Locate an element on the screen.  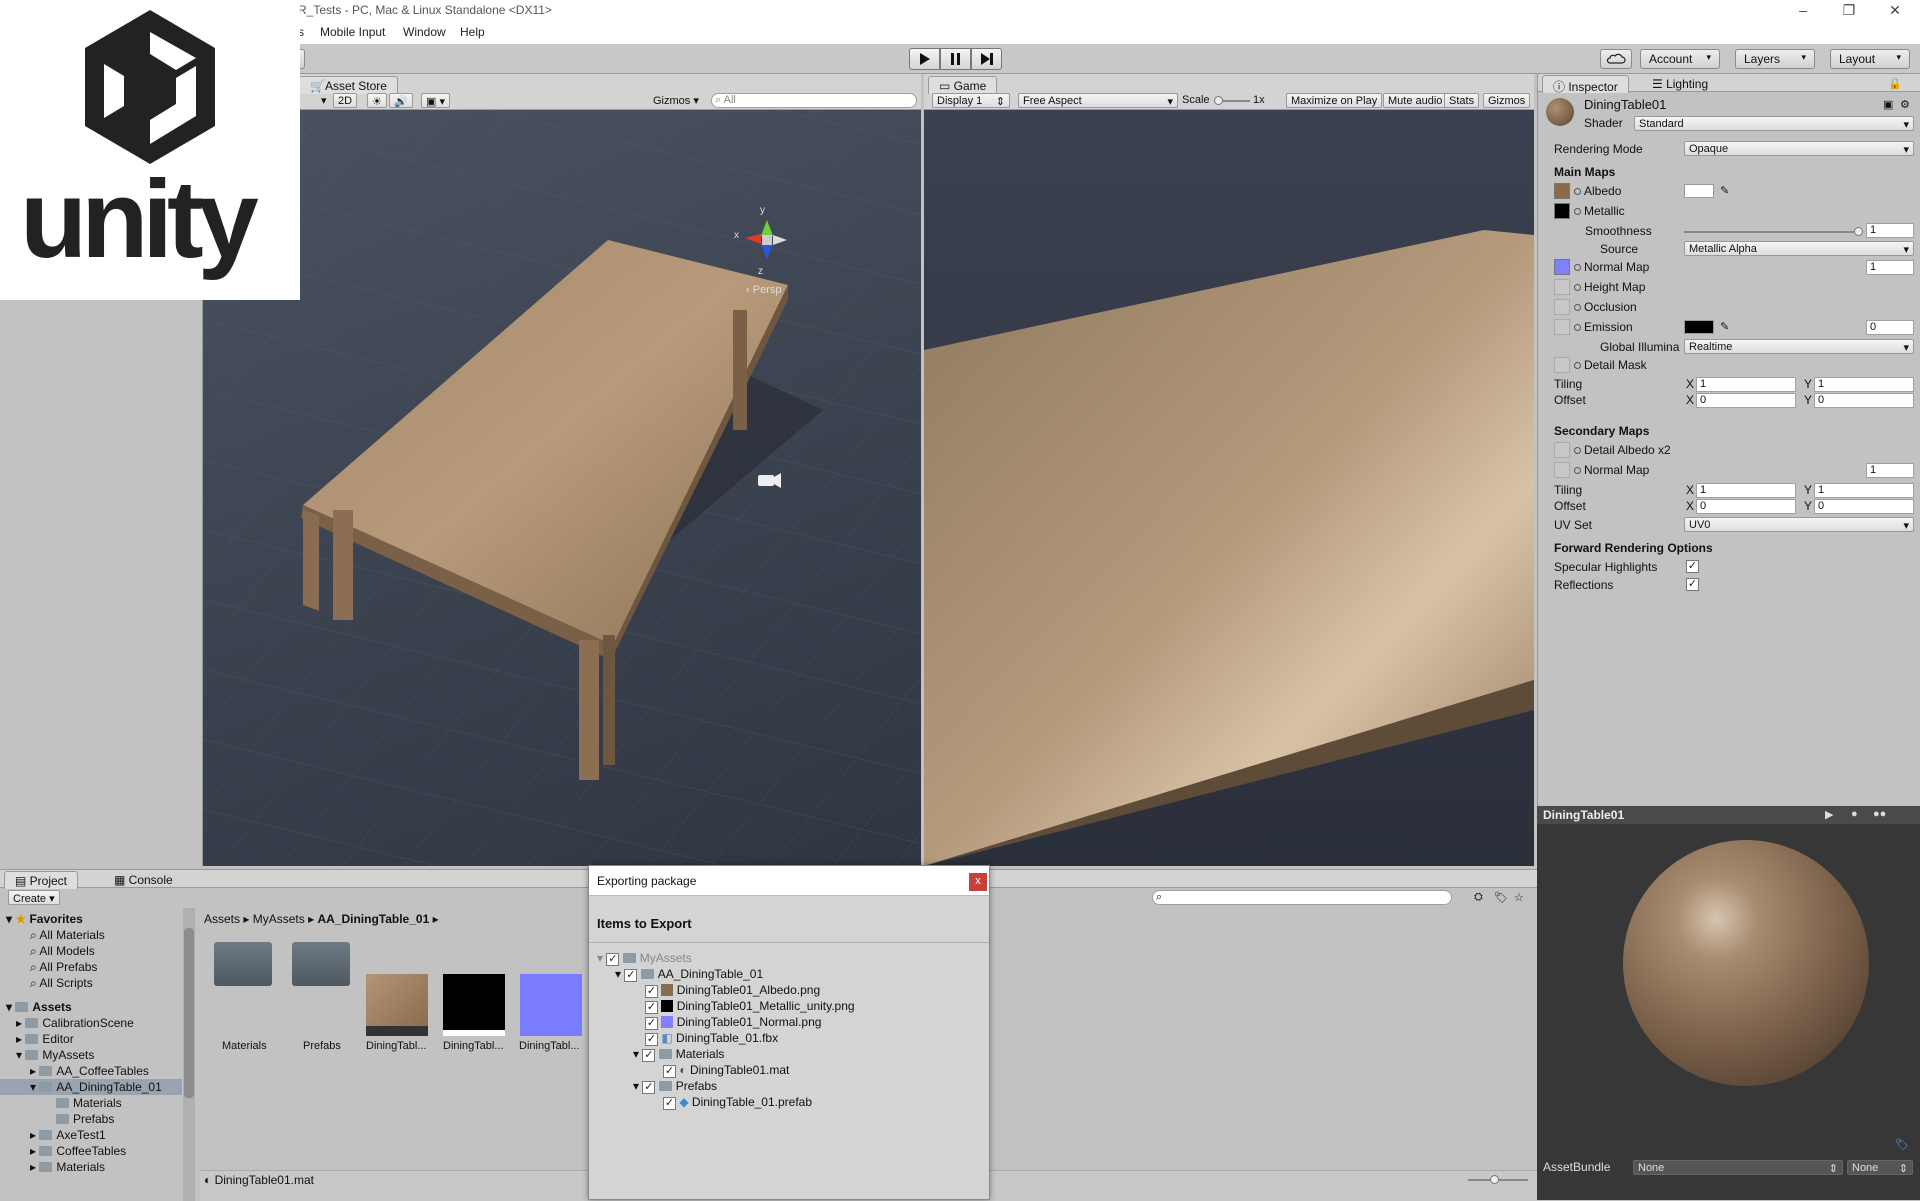
tree-scrollbar-thumb is located at coordinates (189, 1013).